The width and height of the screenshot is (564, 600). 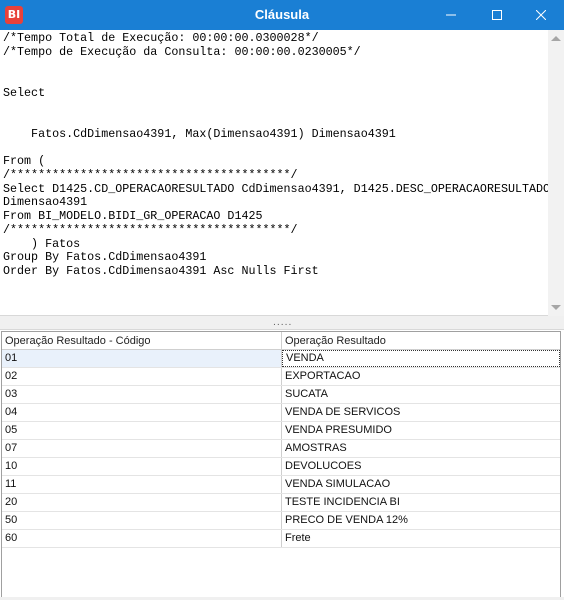 I want to click on scroll-up-icon, so click(x=556, y=38).